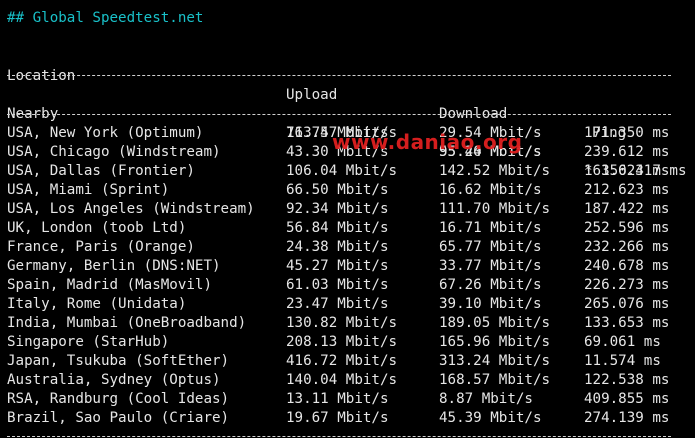 The height and width of the screenshot is (438, 695). Describe the element at coordinates (127, 323) in the screenshot. I see `row-location: India, Mumbai (OneBroadband)` at that location.